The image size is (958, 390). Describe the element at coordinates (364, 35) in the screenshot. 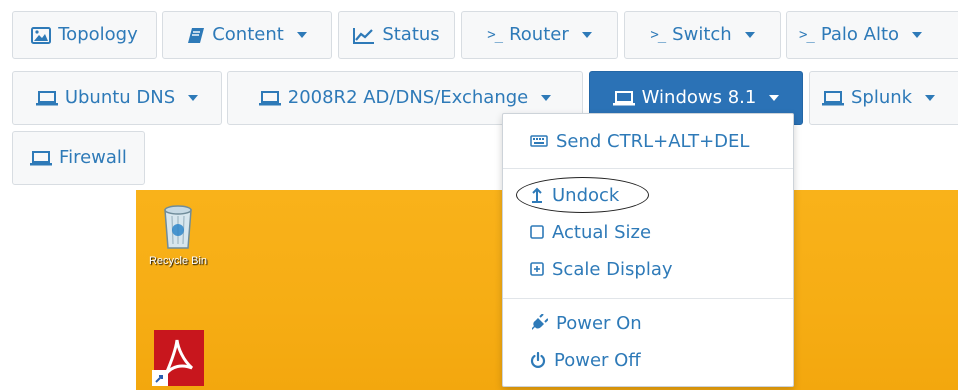

I see `line-chart-icon` at that location.